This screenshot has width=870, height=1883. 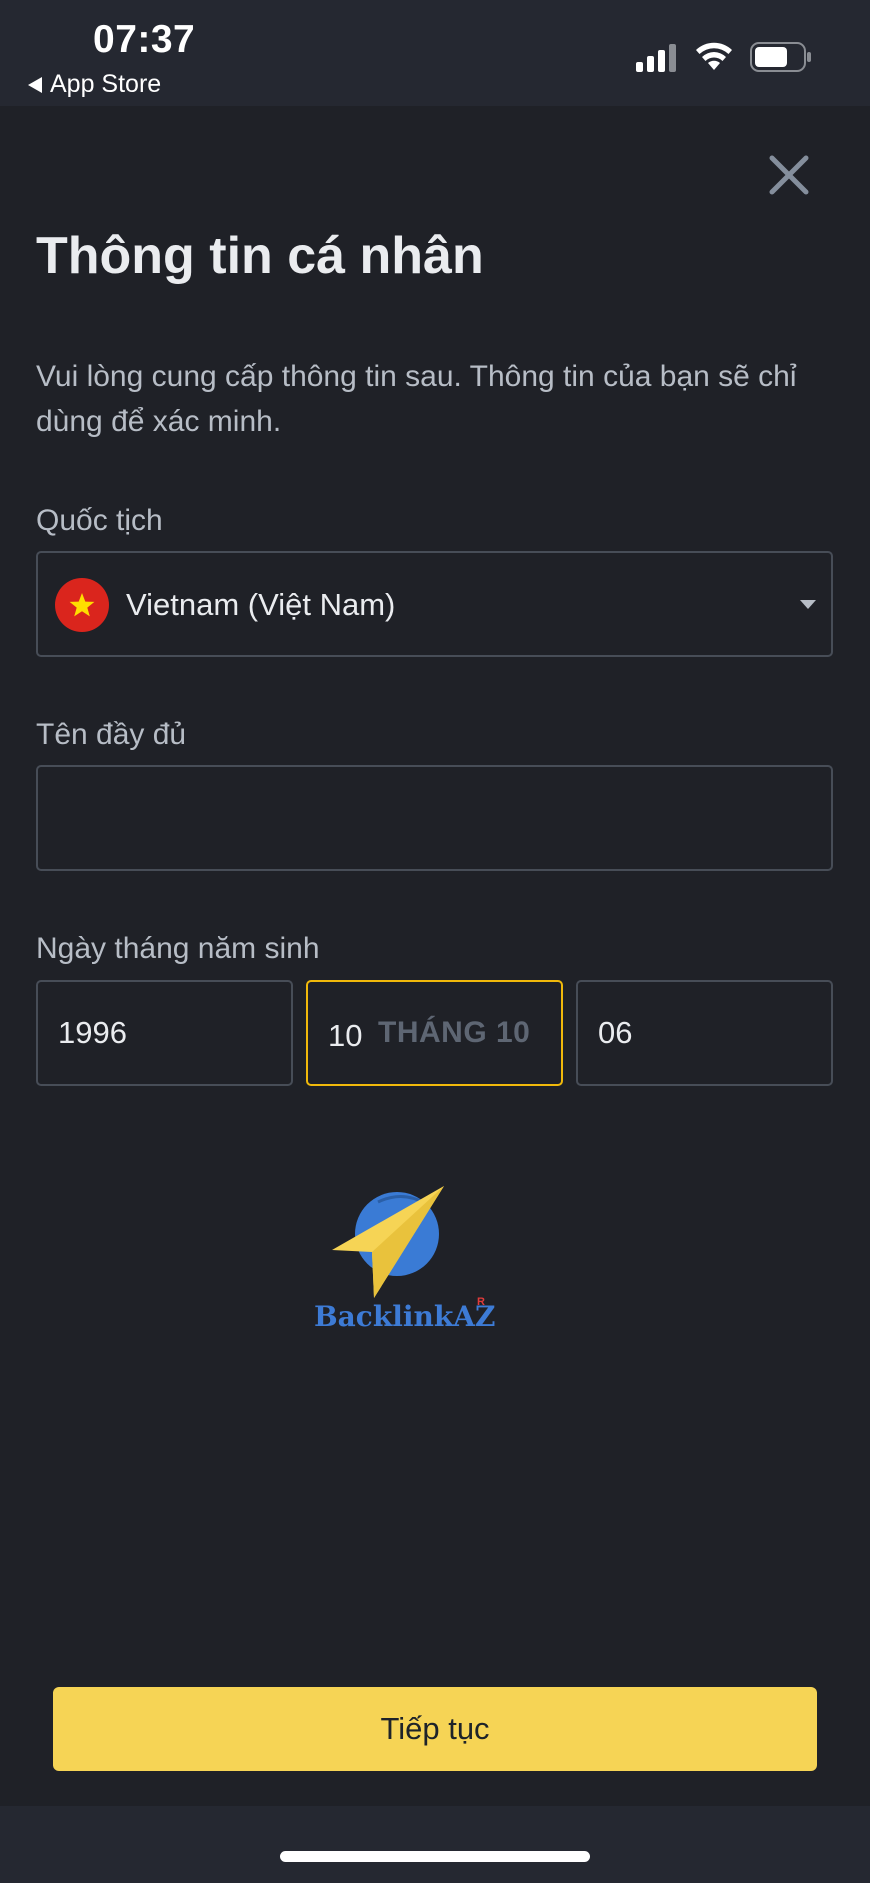 What do you see at coordinates (435, 1856) in the screenshot?
I see `home-indicator` at bounding box center [435, 1856].